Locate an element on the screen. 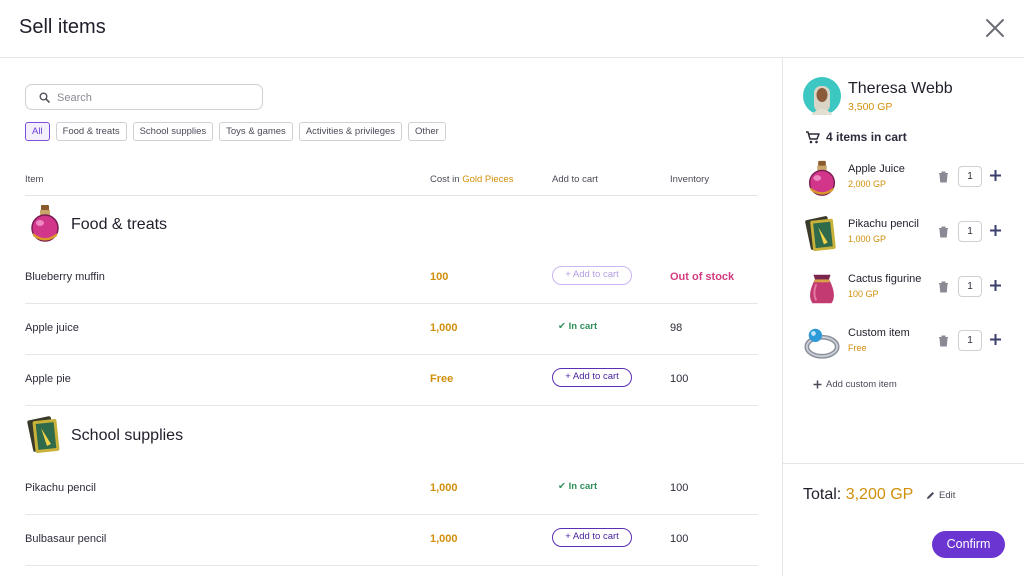 This screenshot has height=576, width=1024. item-inventory: 98 is located at coordinates (676, 328).